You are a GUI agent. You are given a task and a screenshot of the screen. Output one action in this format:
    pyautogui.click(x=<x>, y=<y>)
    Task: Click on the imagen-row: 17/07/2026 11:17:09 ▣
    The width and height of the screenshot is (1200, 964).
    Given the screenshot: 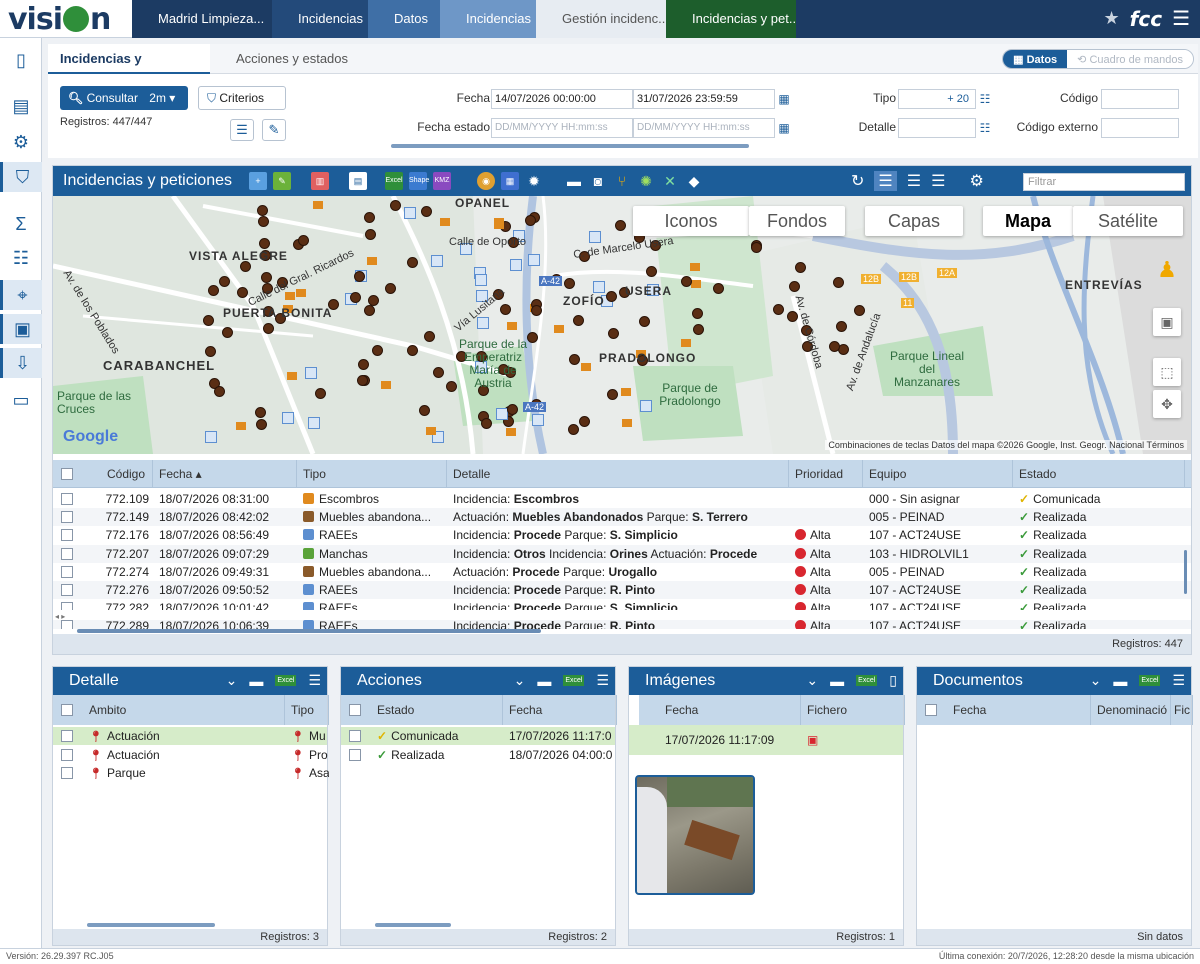 What is the action you would take?
    pyautogui.click(x=766, y=740)
    